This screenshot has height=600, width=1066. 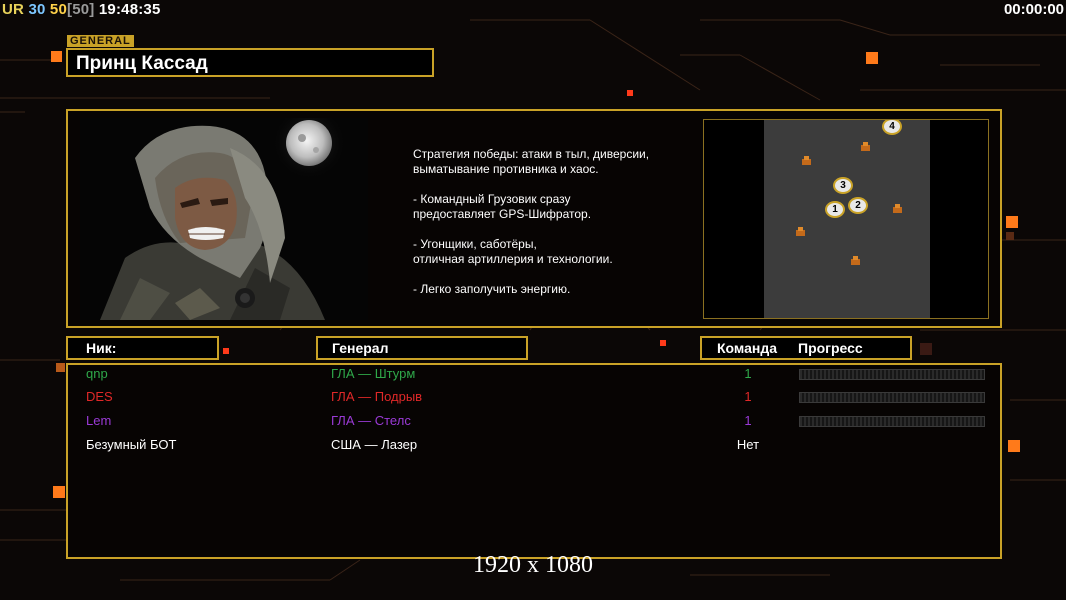 I want to click on player-row: qnp ГЛА — Штурм 1, so click(x=533, y=376).